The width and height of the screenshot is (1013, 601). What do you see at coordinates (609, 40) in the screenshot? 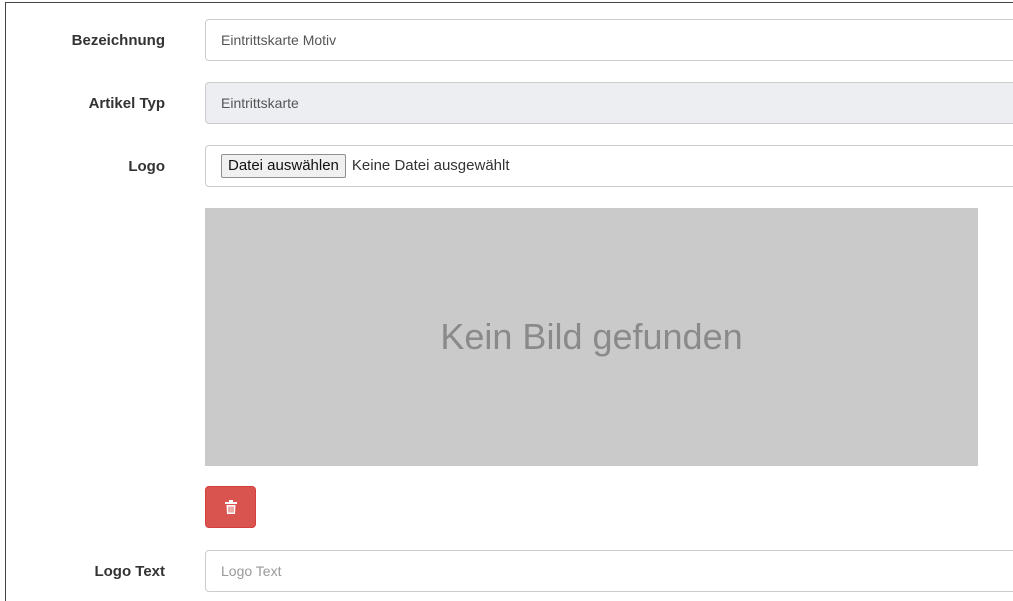
I see `bezeichnung-input: Eintrittskarte Motiv` at bounding box center [609, 40].